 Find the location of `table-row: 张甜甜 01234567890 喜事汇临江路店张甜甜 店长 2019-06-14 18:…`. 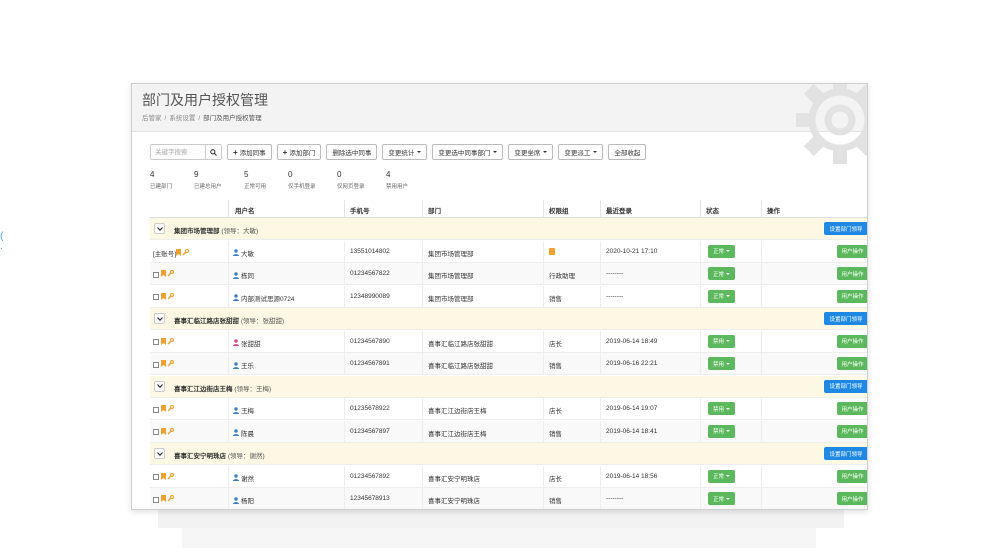

table-row: 张甜甜 01234567890 喜事汇临江路店张甜甜 店长 2019-06-14 18:… is located at coordinates (508, 341).